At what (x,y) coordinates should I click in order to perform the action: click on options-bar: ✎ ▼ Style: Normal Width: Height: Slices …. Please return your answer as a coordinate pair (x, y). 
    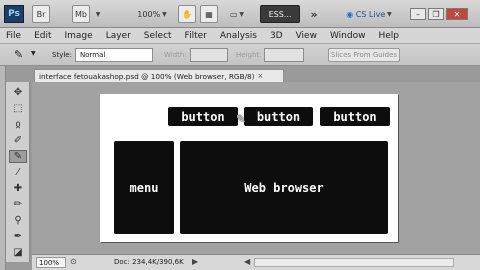
    Looking at the image, I should click on (240, 55).